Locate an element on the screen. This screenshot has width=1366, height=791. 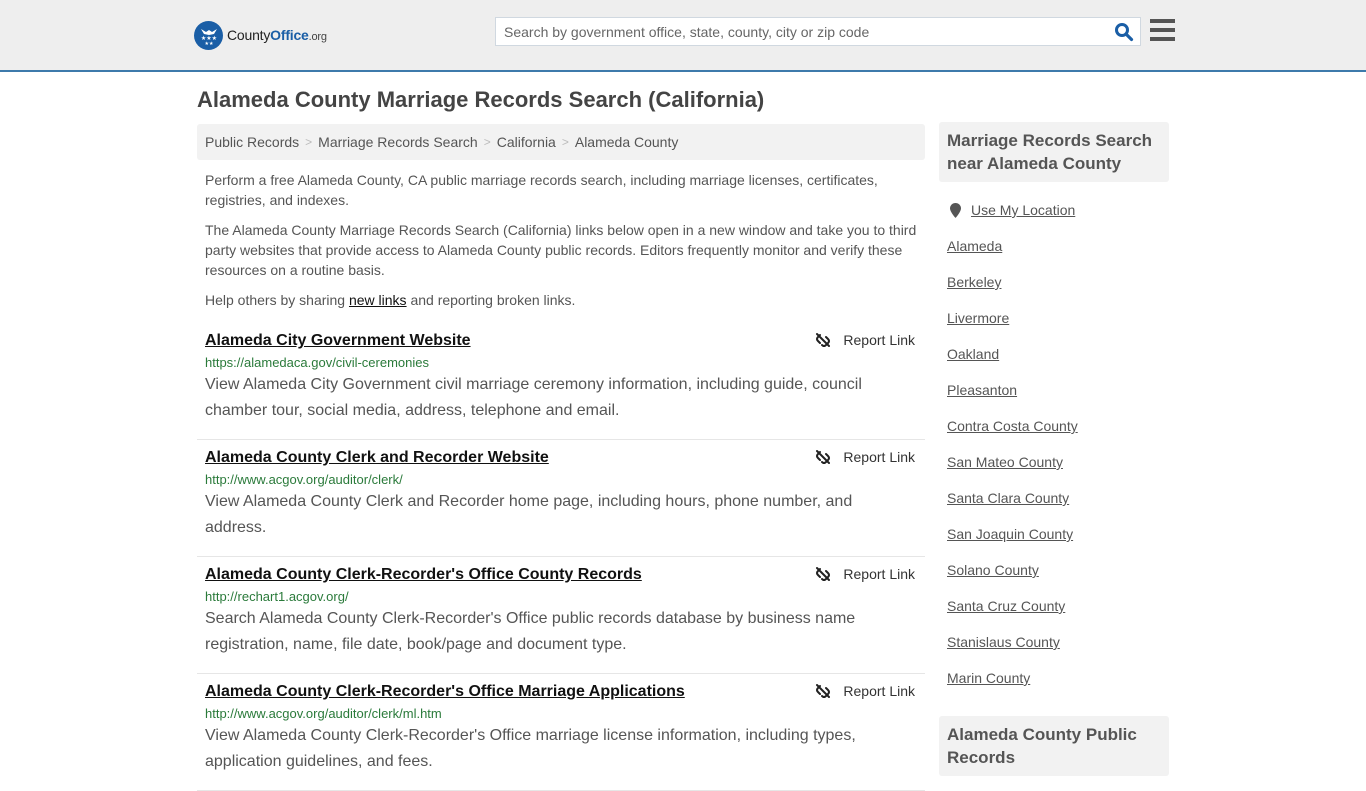
nearby-item: Marin County is located at coordinates (1054, 678).